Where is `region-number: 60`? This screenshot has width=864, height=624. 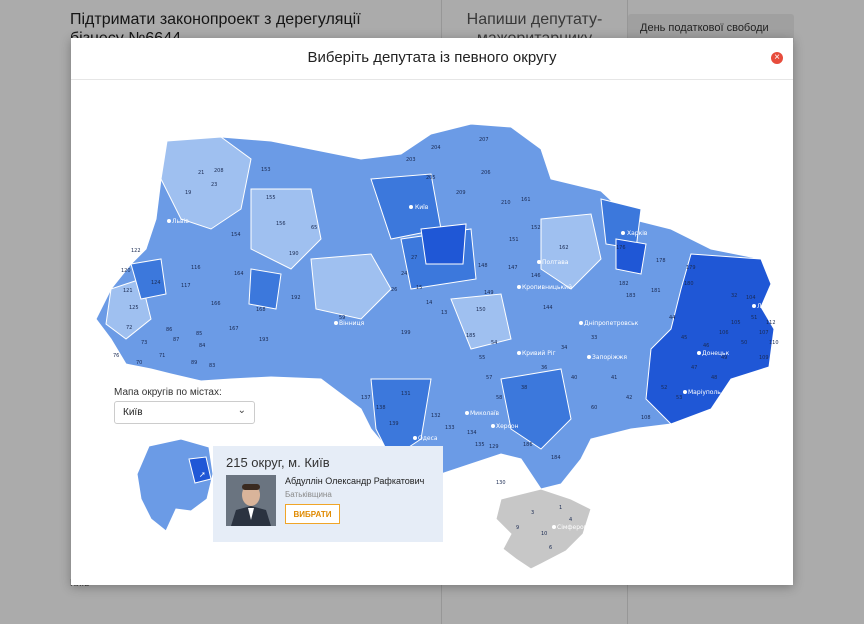 region-number: 60 is located at coordinates (594, 408).